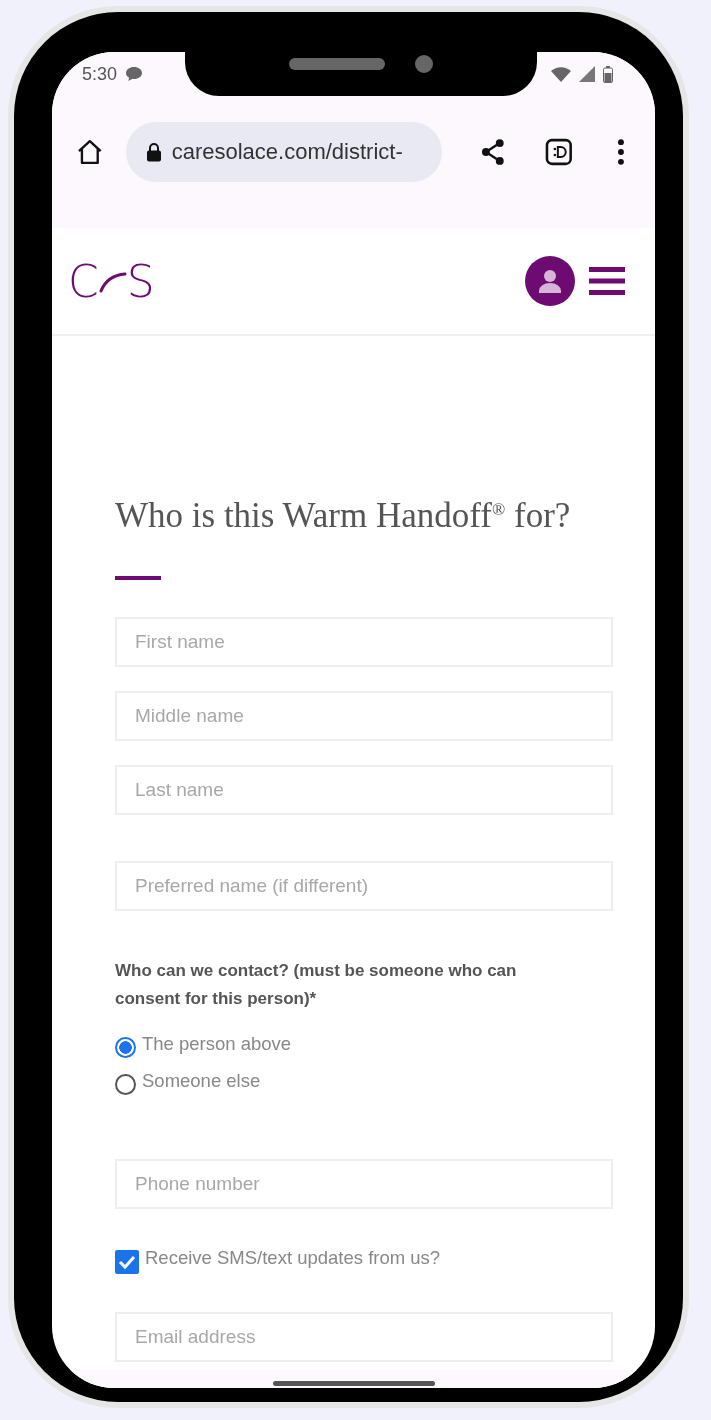  I want to click on input-field: Phone number, so click(364, 1184).